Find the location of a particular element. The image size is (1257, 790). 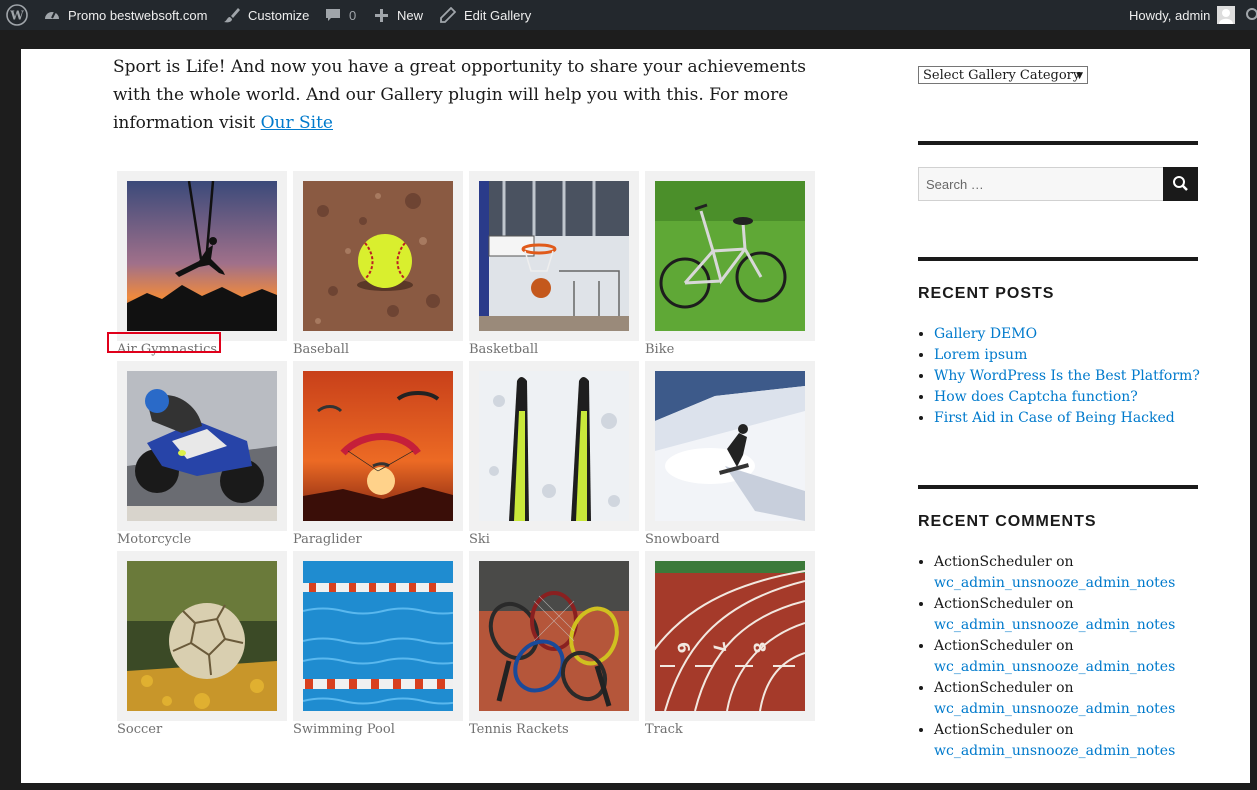

caption-text: Swimming Pool is located at coordinates (344, 729).